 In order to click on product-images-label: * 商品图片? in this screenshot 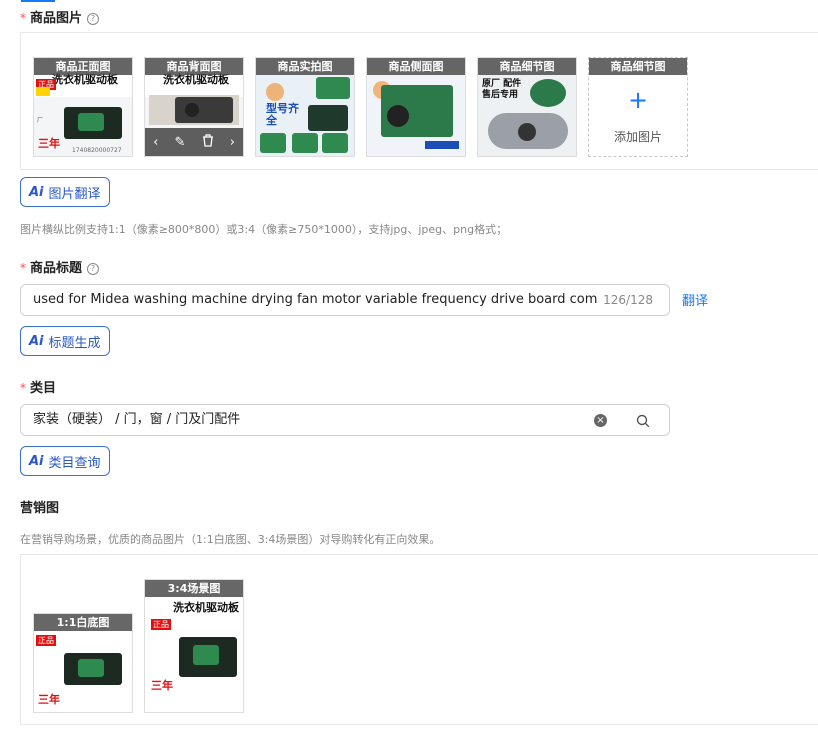, I will do `click(60, 16)`.